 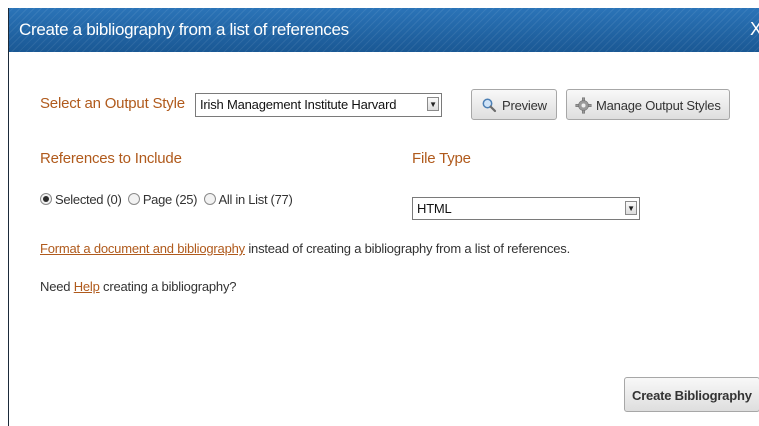 I want to click on output-style-label: Select an Output Style, so click(x=112, y=103).